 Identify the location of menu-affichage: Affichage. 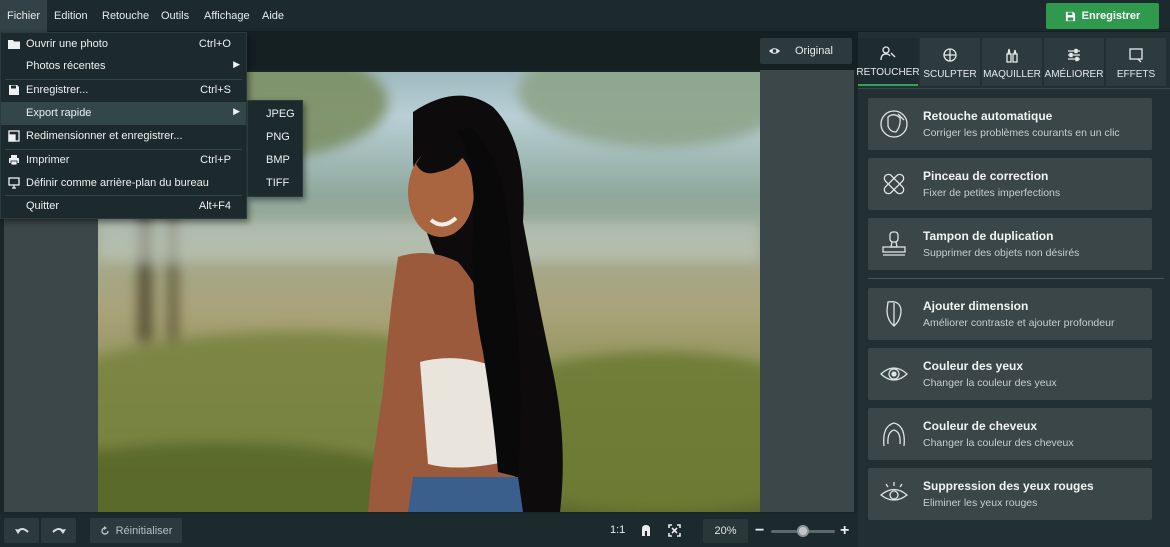
(227, 16).